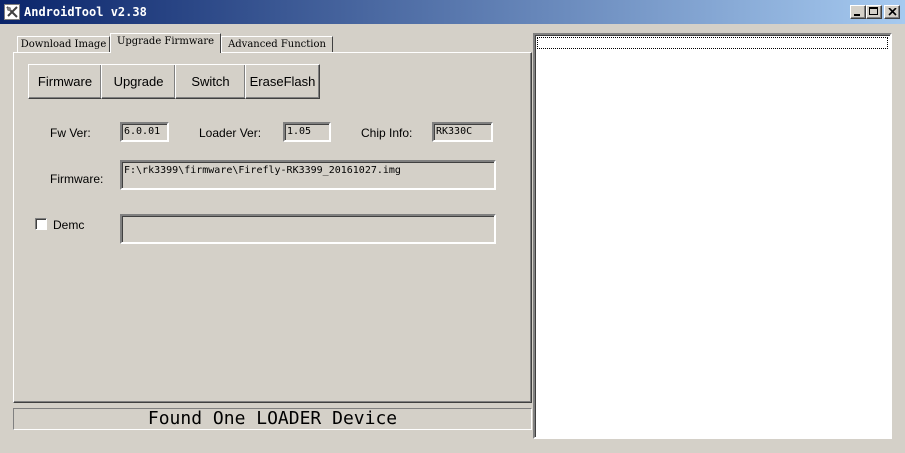 This screenshot has width=905, height=453. What do you see at coordinates (144, 132) in the screenshot?
I see `fw-ver-field: 6.0.01` at bounding box center [144, 132].